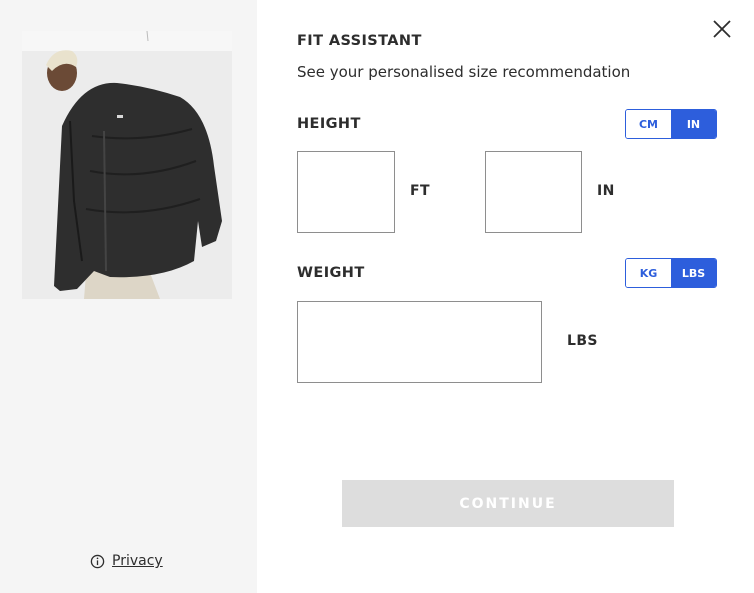 The width and height of the screenshot is (754, 593). Describe the element at coordinates (419, 342) in the screenshot. I see `weight-input` at that location.